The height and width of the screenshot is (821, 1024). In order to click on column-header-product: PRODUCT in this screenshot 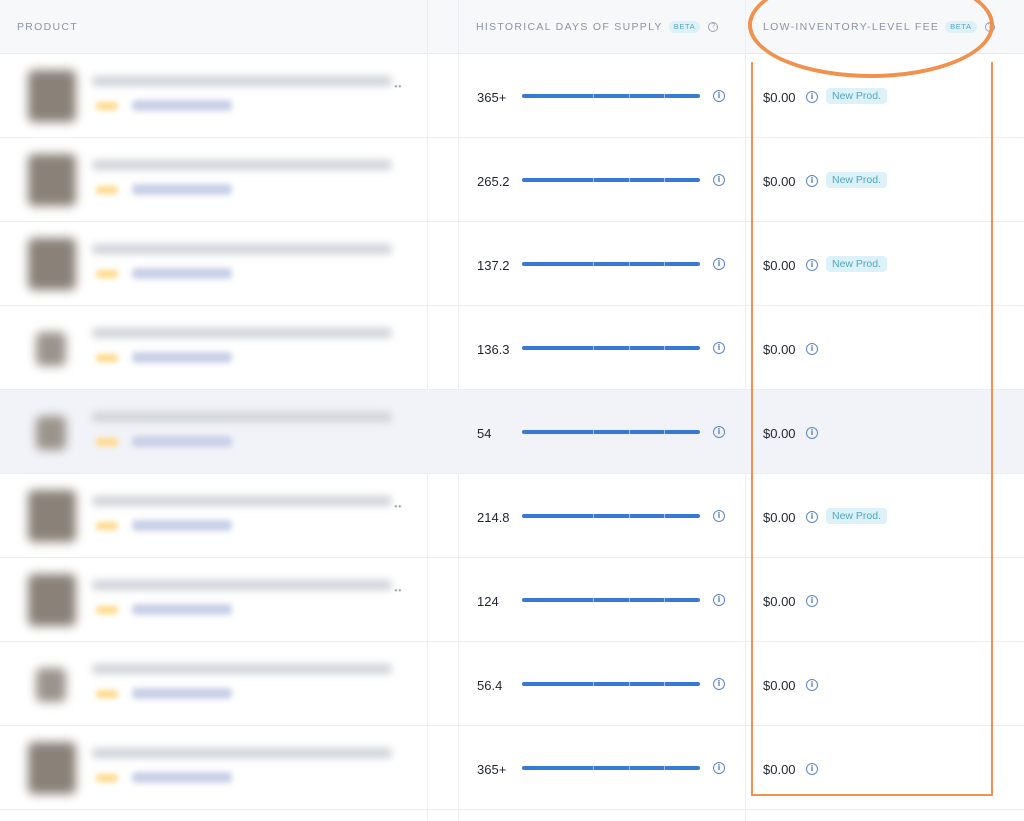, I will do `click(47, 27)`.